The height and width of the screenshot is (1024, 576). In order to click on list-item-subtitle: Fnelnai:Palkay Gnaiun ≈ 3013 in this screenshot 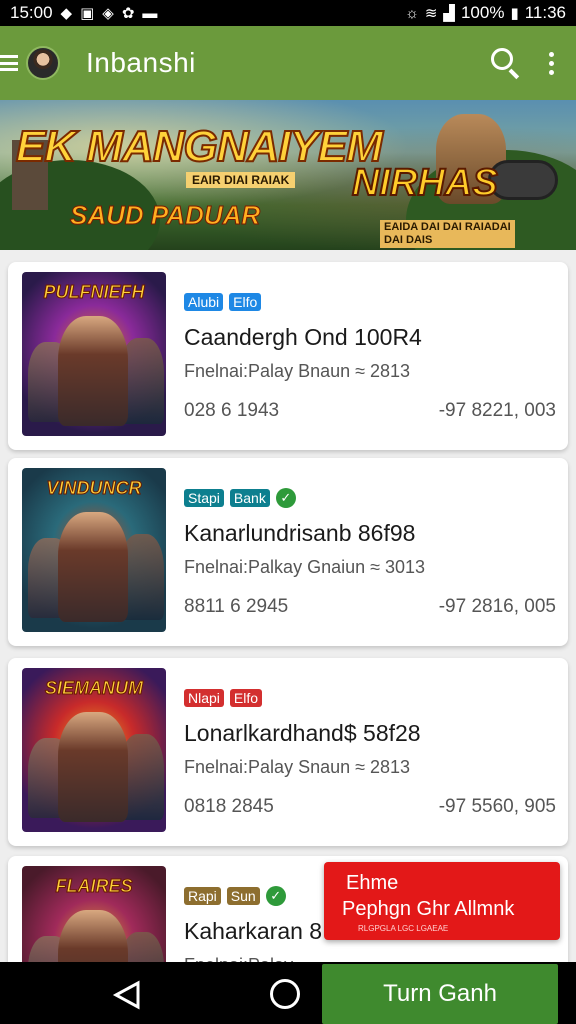, I will do `click(305, 567)`.